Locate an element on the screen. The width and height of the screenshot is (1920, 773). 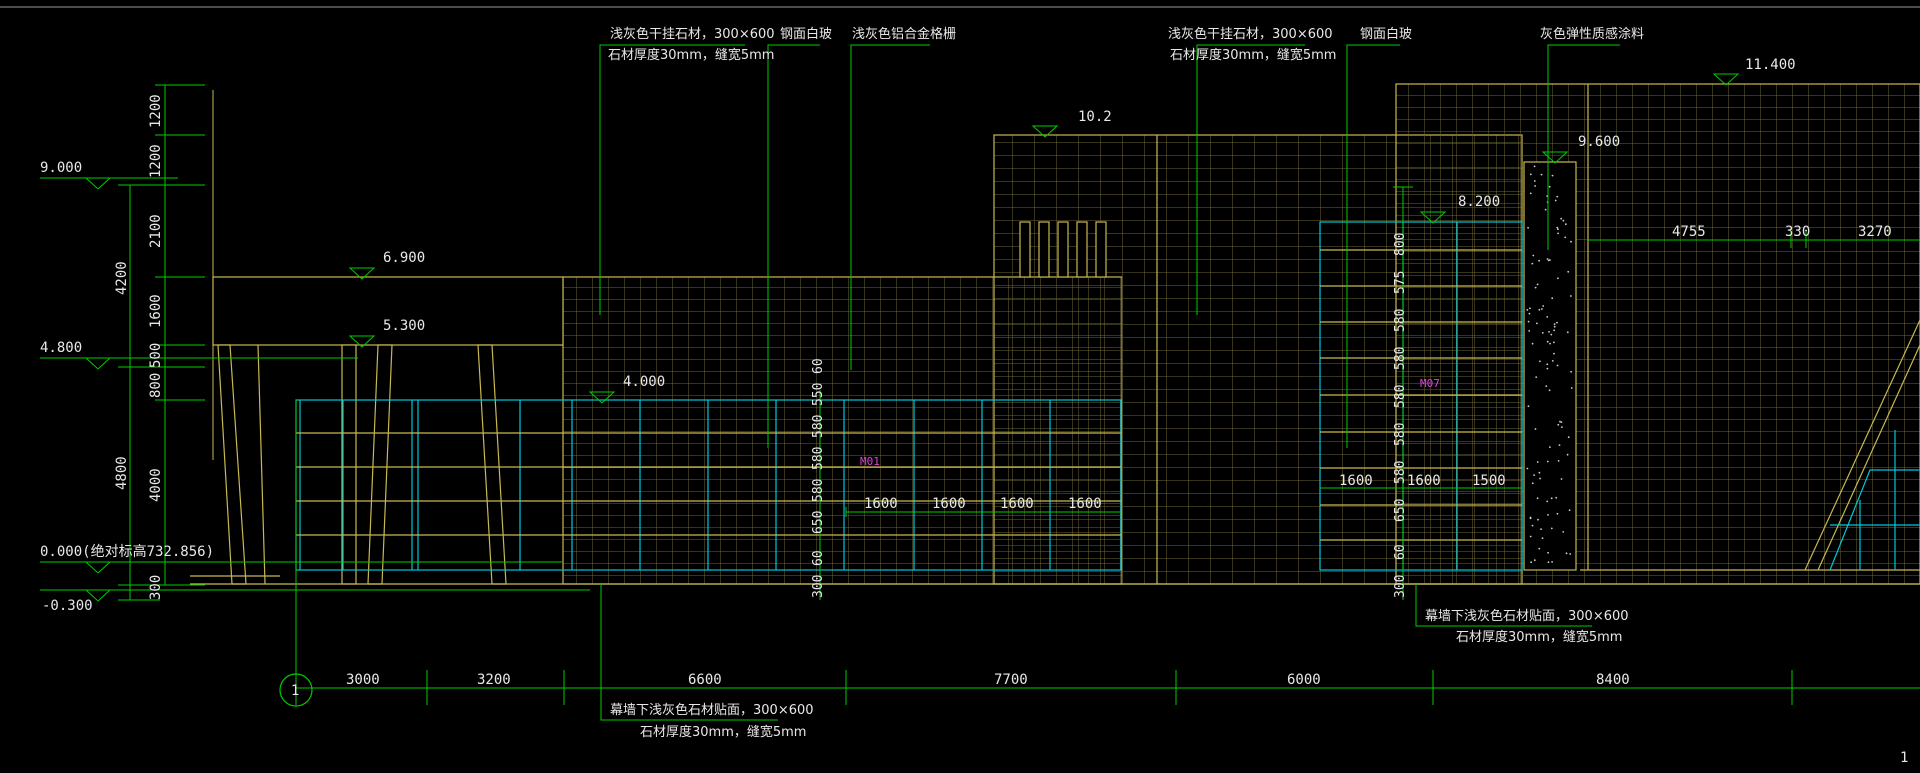
dim-500: 500 is located at coordinates (156, 355).